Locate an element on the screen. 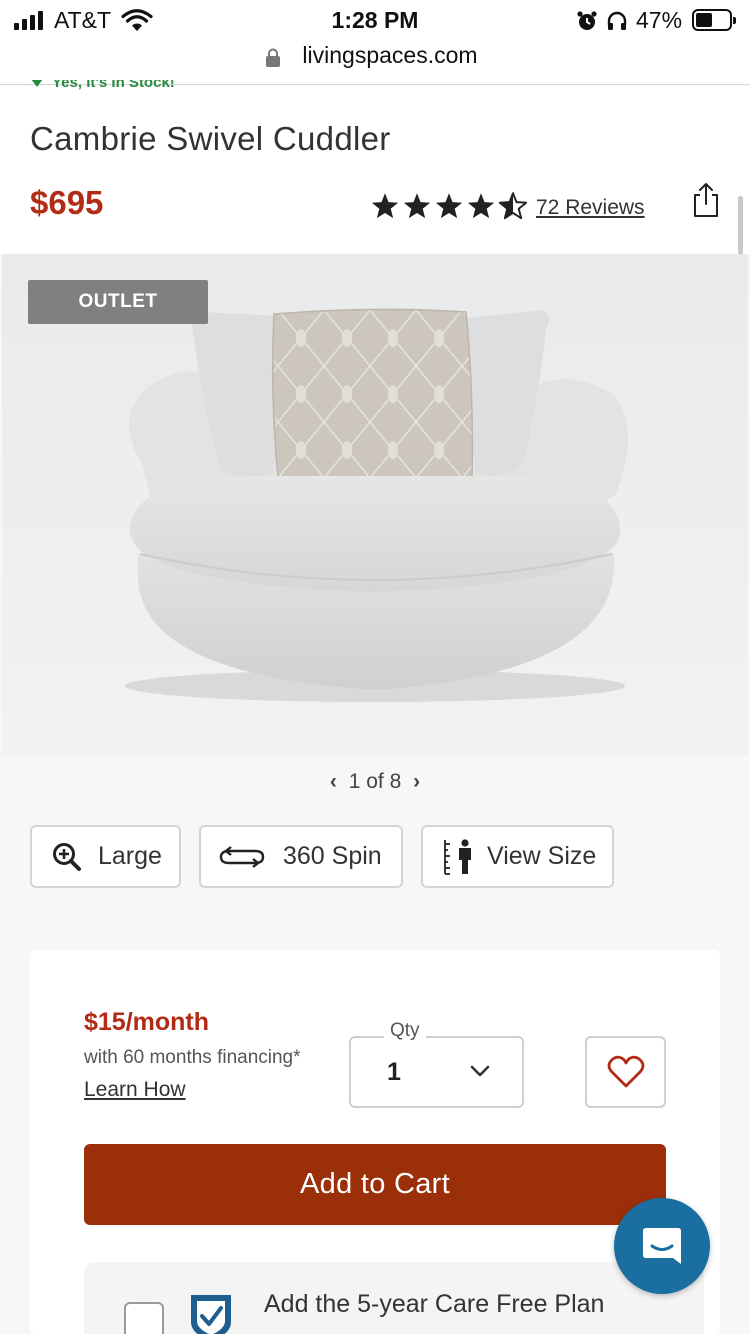  outlet-badge: OUTLET is located at coordinates (118, 302).